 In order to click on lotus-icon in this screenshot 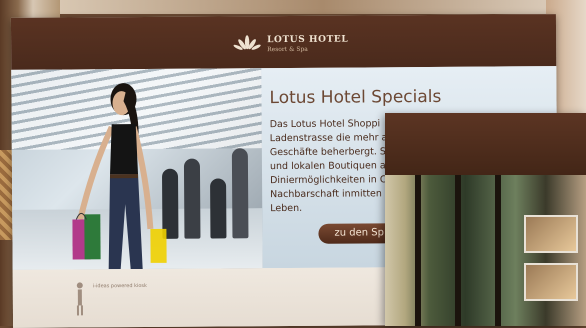, I will do `click(247, 42)`.